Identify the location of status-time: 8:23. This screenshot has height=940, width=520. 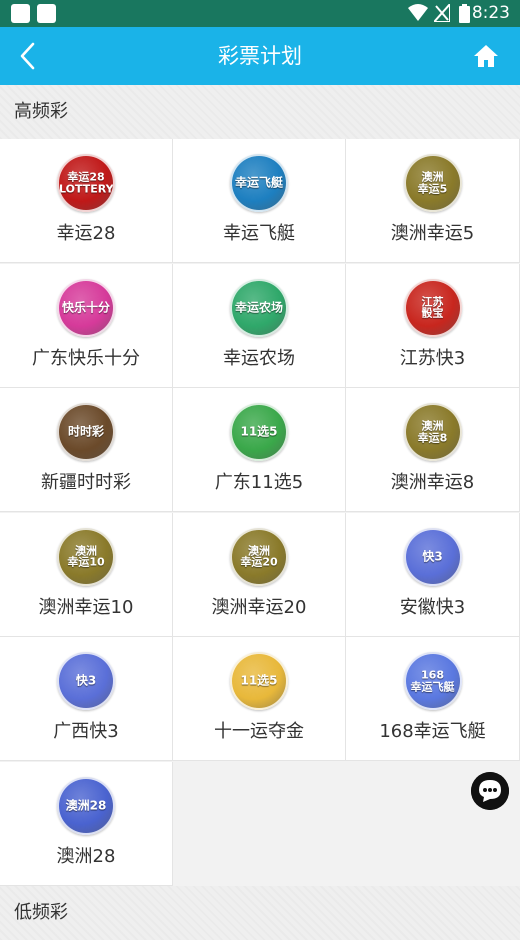
(490, 13).